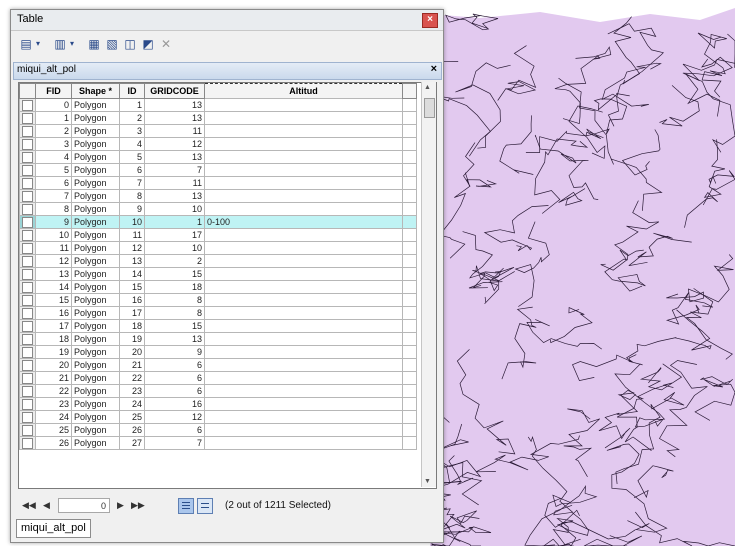  What do you see at coordinates (132, 261) in the screenshot?
I see `cell-id: 13` at bounding box center [132, 261].